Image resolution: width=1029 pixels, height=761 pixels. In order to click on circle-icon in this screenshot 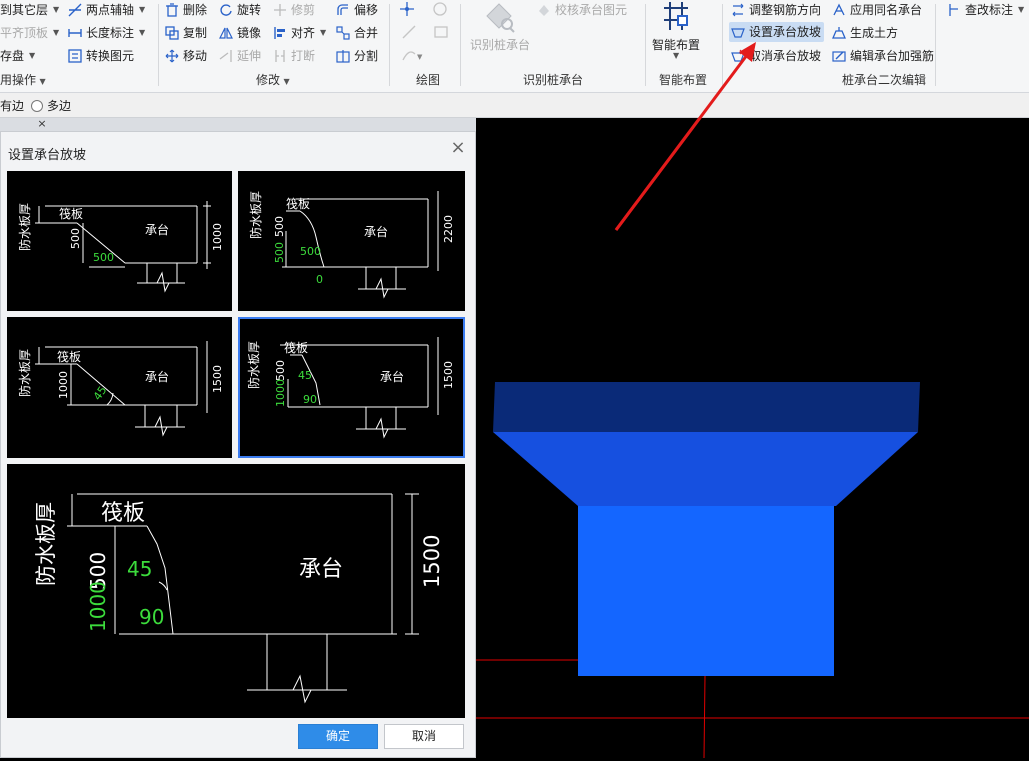, I will do `click(440, 10)`.